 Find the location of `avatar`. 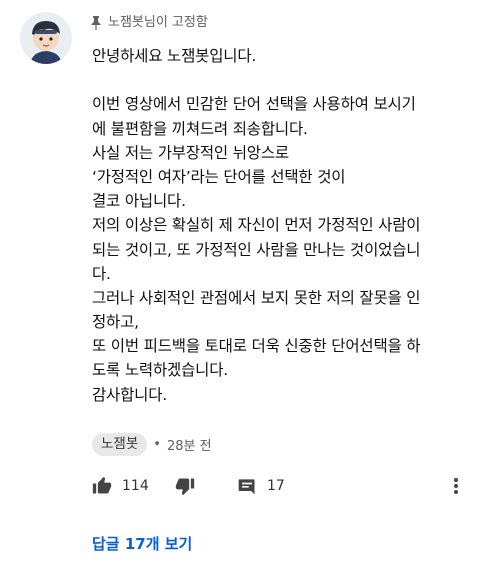

avatar is located at coordinates (46, 38).